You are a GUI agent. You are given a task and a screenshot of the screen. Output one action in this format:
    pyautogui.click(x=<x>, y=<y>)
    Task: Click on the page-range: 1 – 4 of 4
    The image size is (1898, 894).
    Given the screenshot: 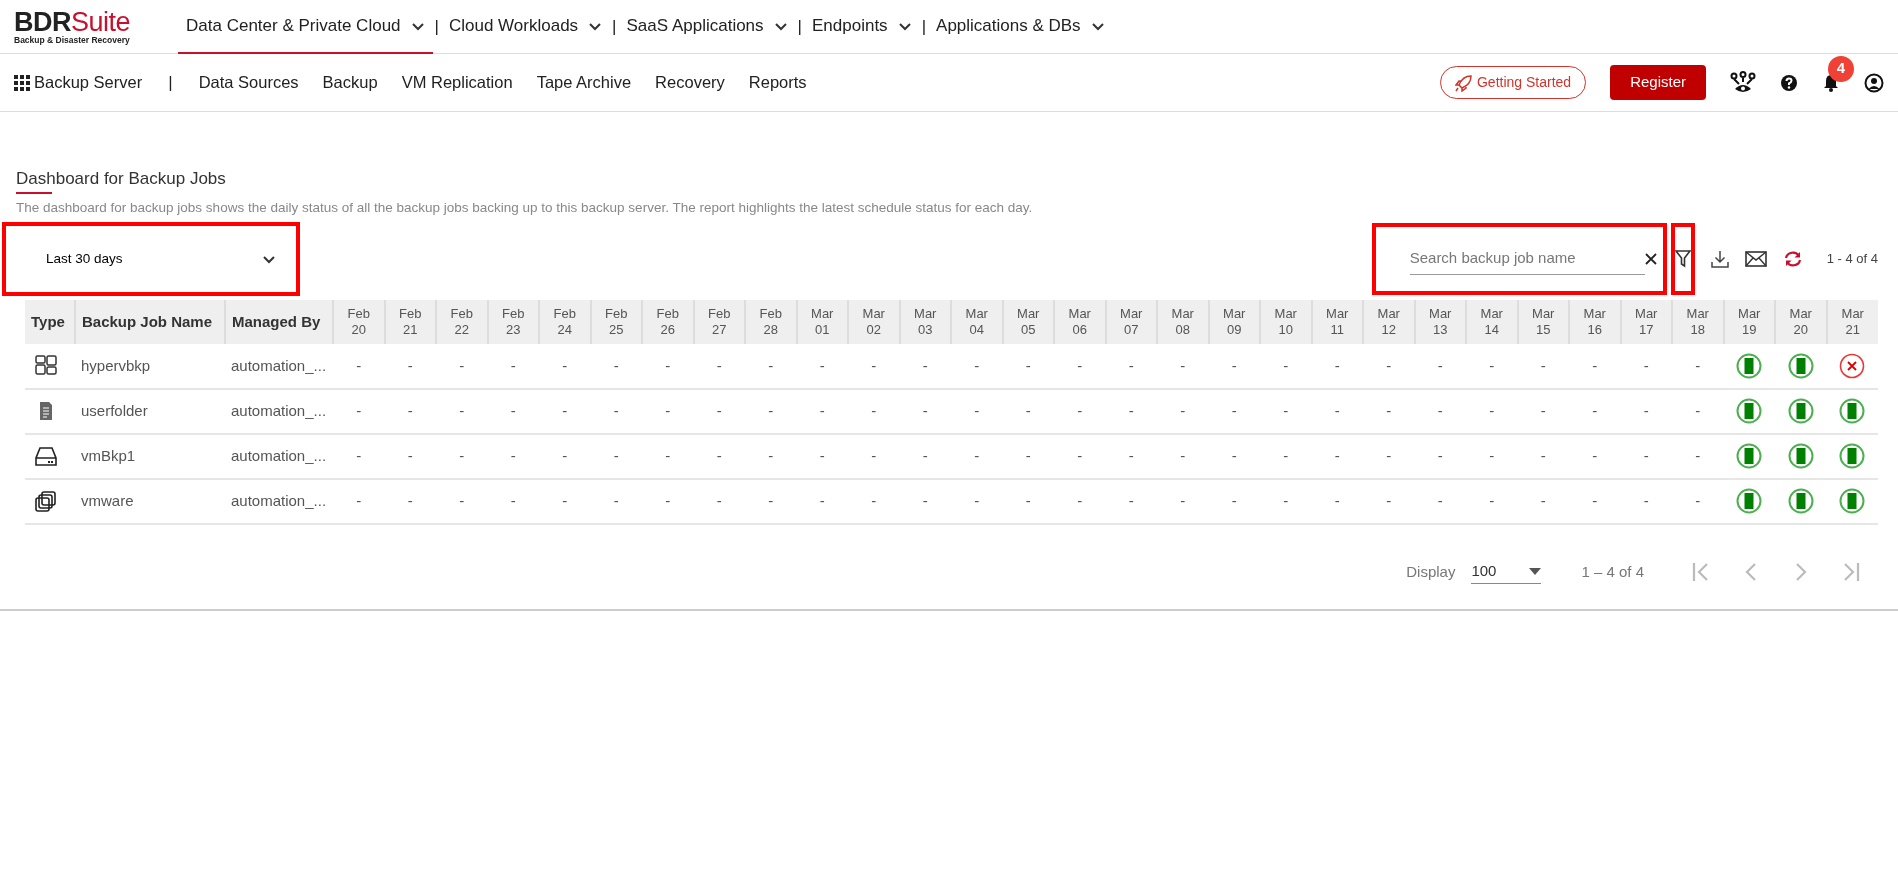 What is the action you would take?
    pyautogui.click(x=1612, y=571)
    